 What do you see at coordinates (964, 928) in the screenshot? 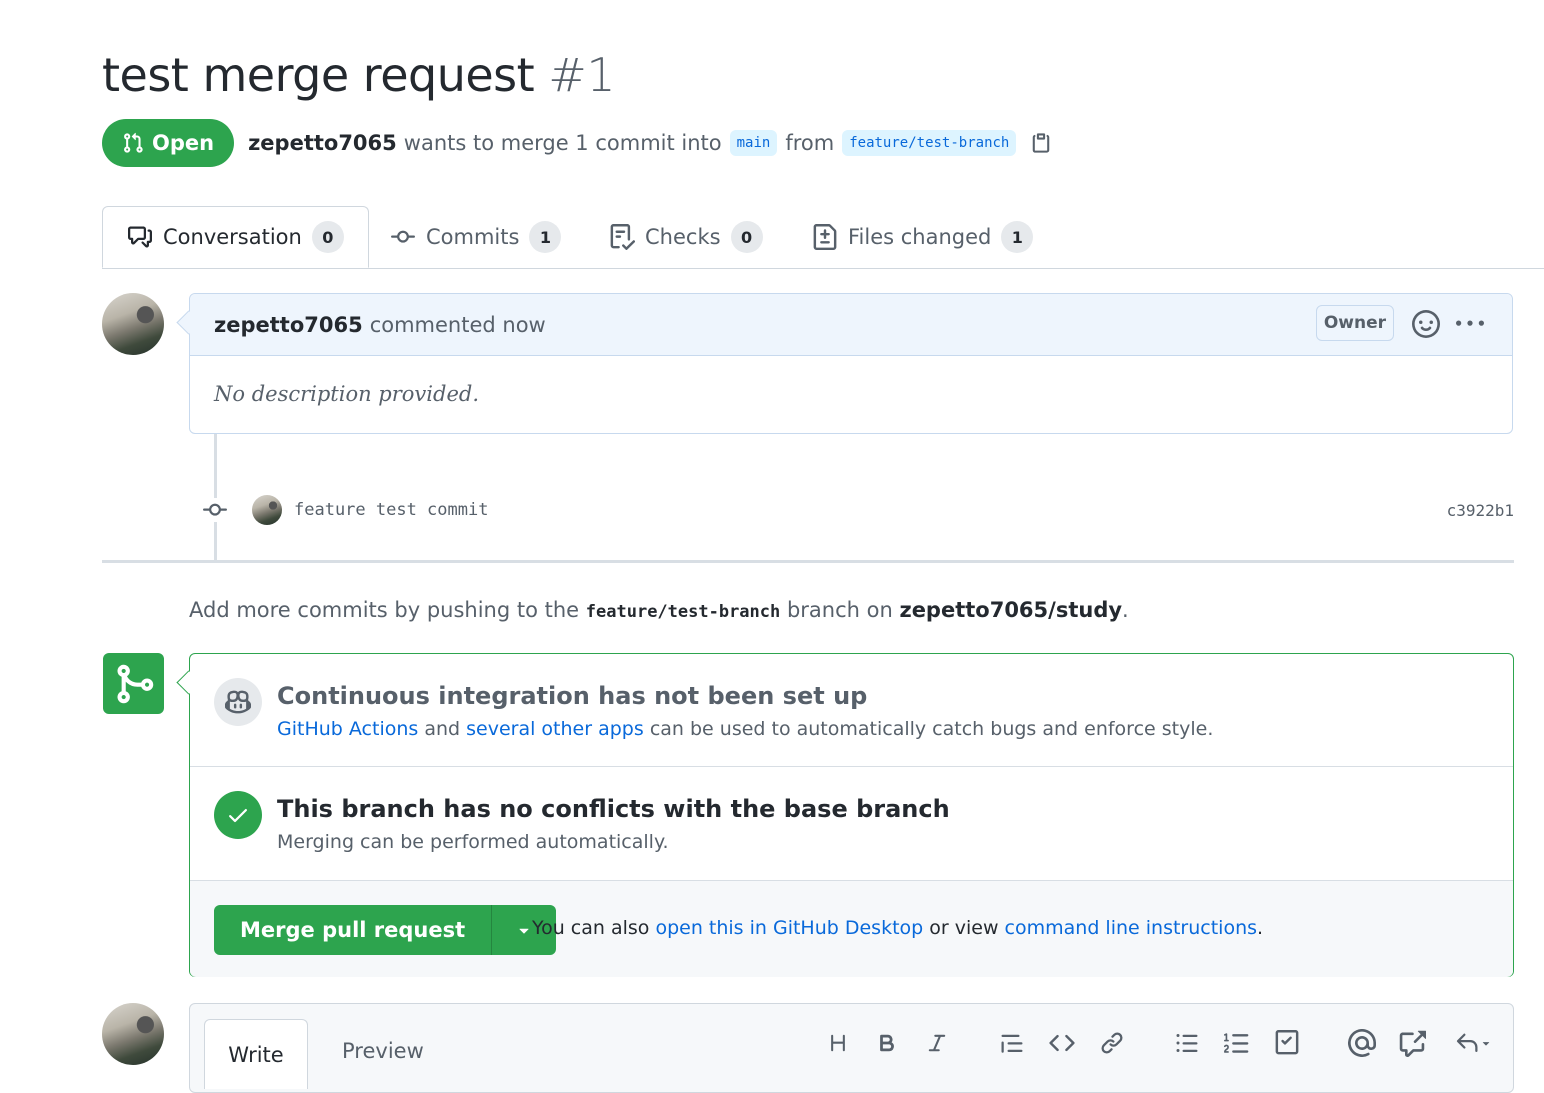
I see `foot-middle: or view` at bounding box center [964, 928].